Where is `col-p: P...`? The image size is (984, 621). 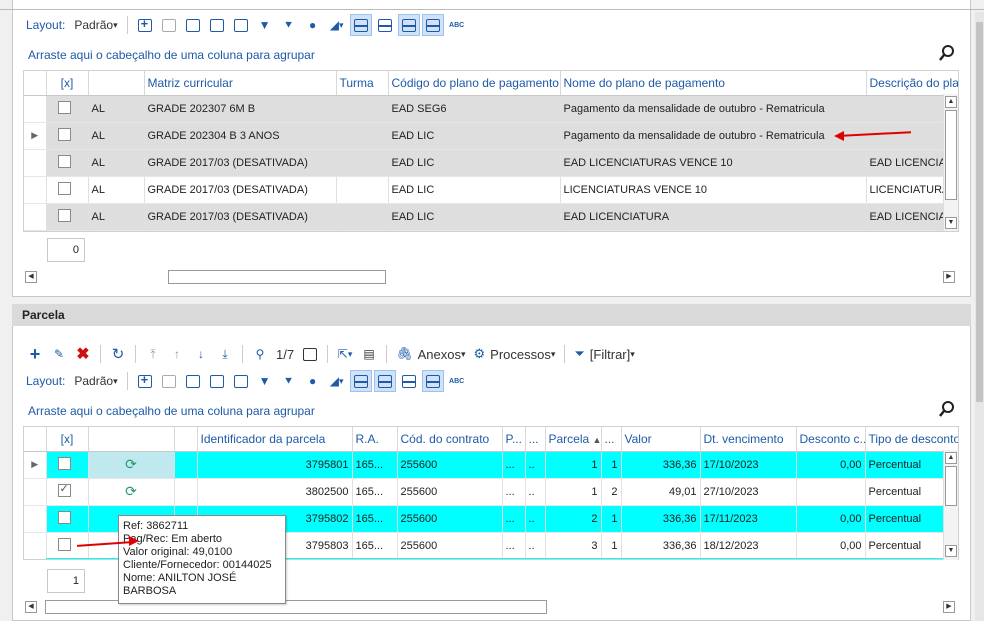
col-p: P... is located at coordinates (514, 439).